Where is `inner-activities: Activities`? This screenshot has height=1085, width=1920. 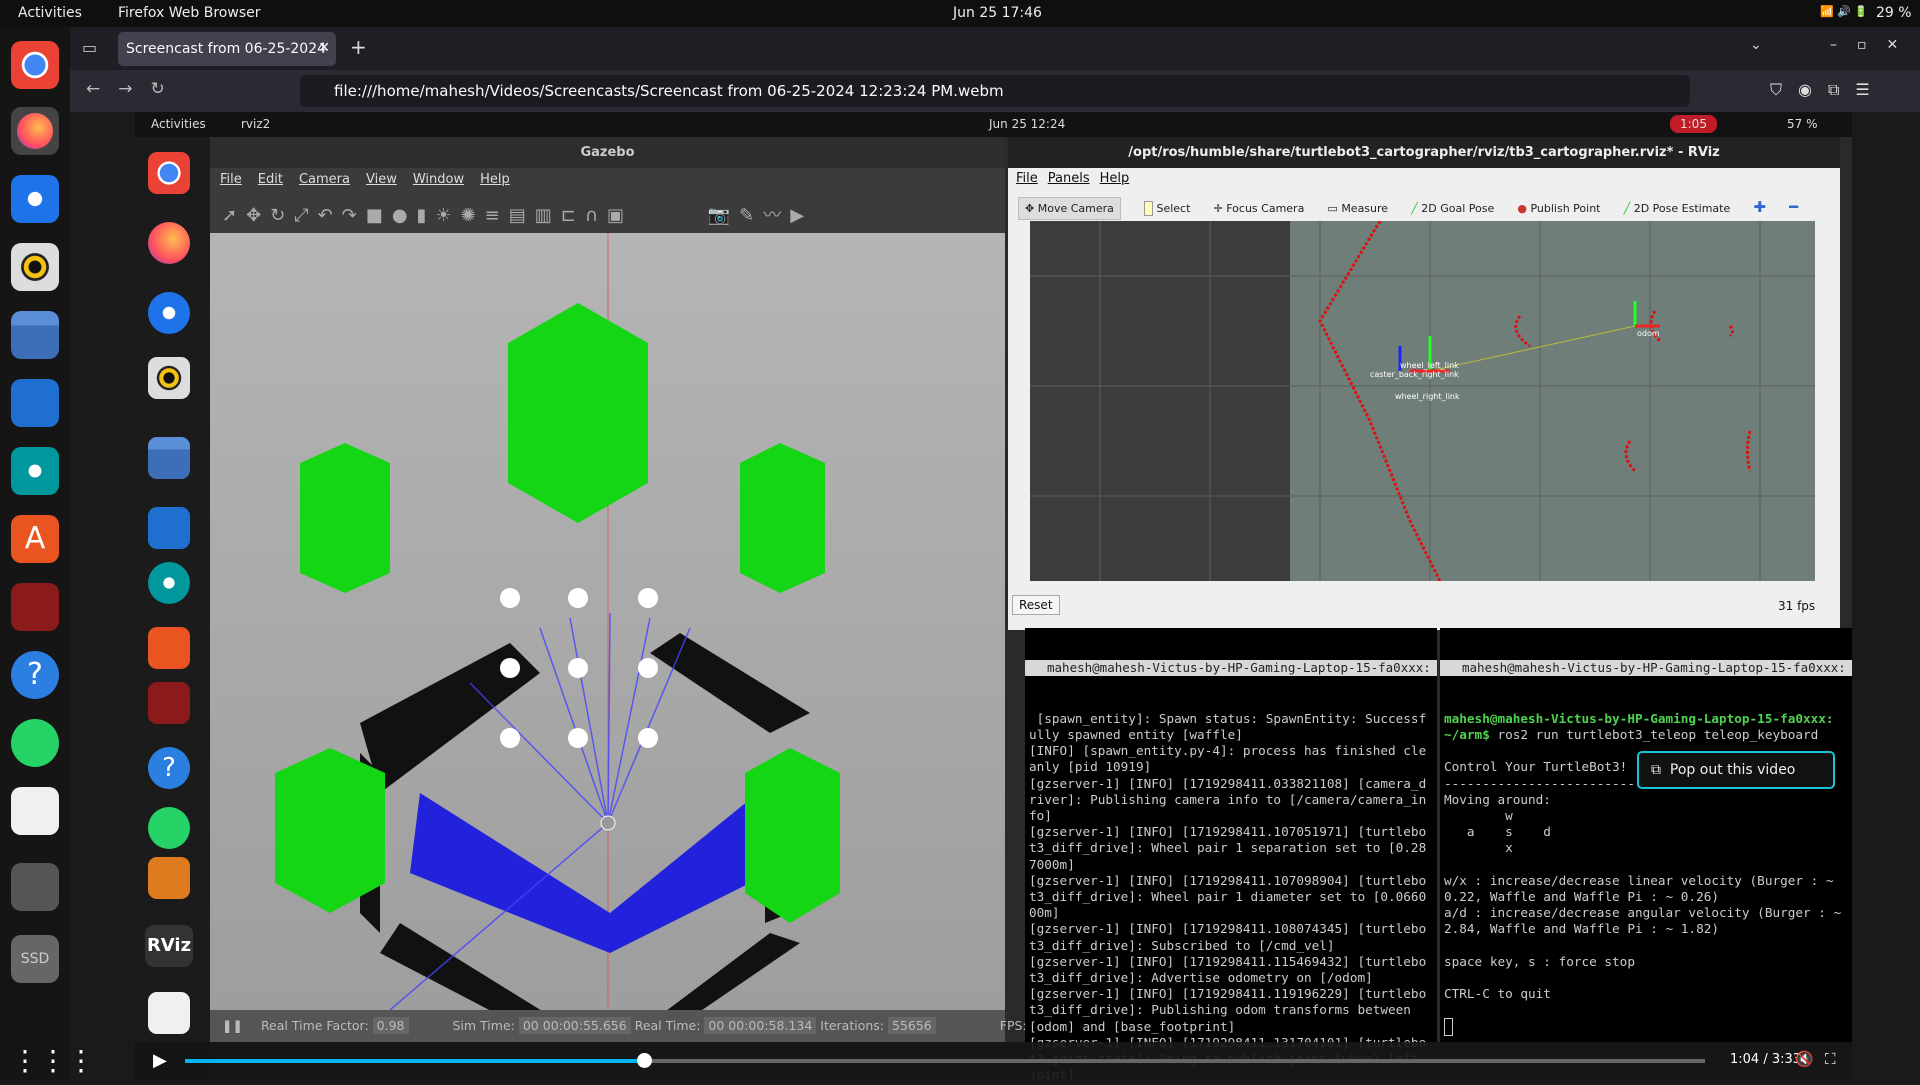 inner-activities: Activities is located at coordinates (178, 124).